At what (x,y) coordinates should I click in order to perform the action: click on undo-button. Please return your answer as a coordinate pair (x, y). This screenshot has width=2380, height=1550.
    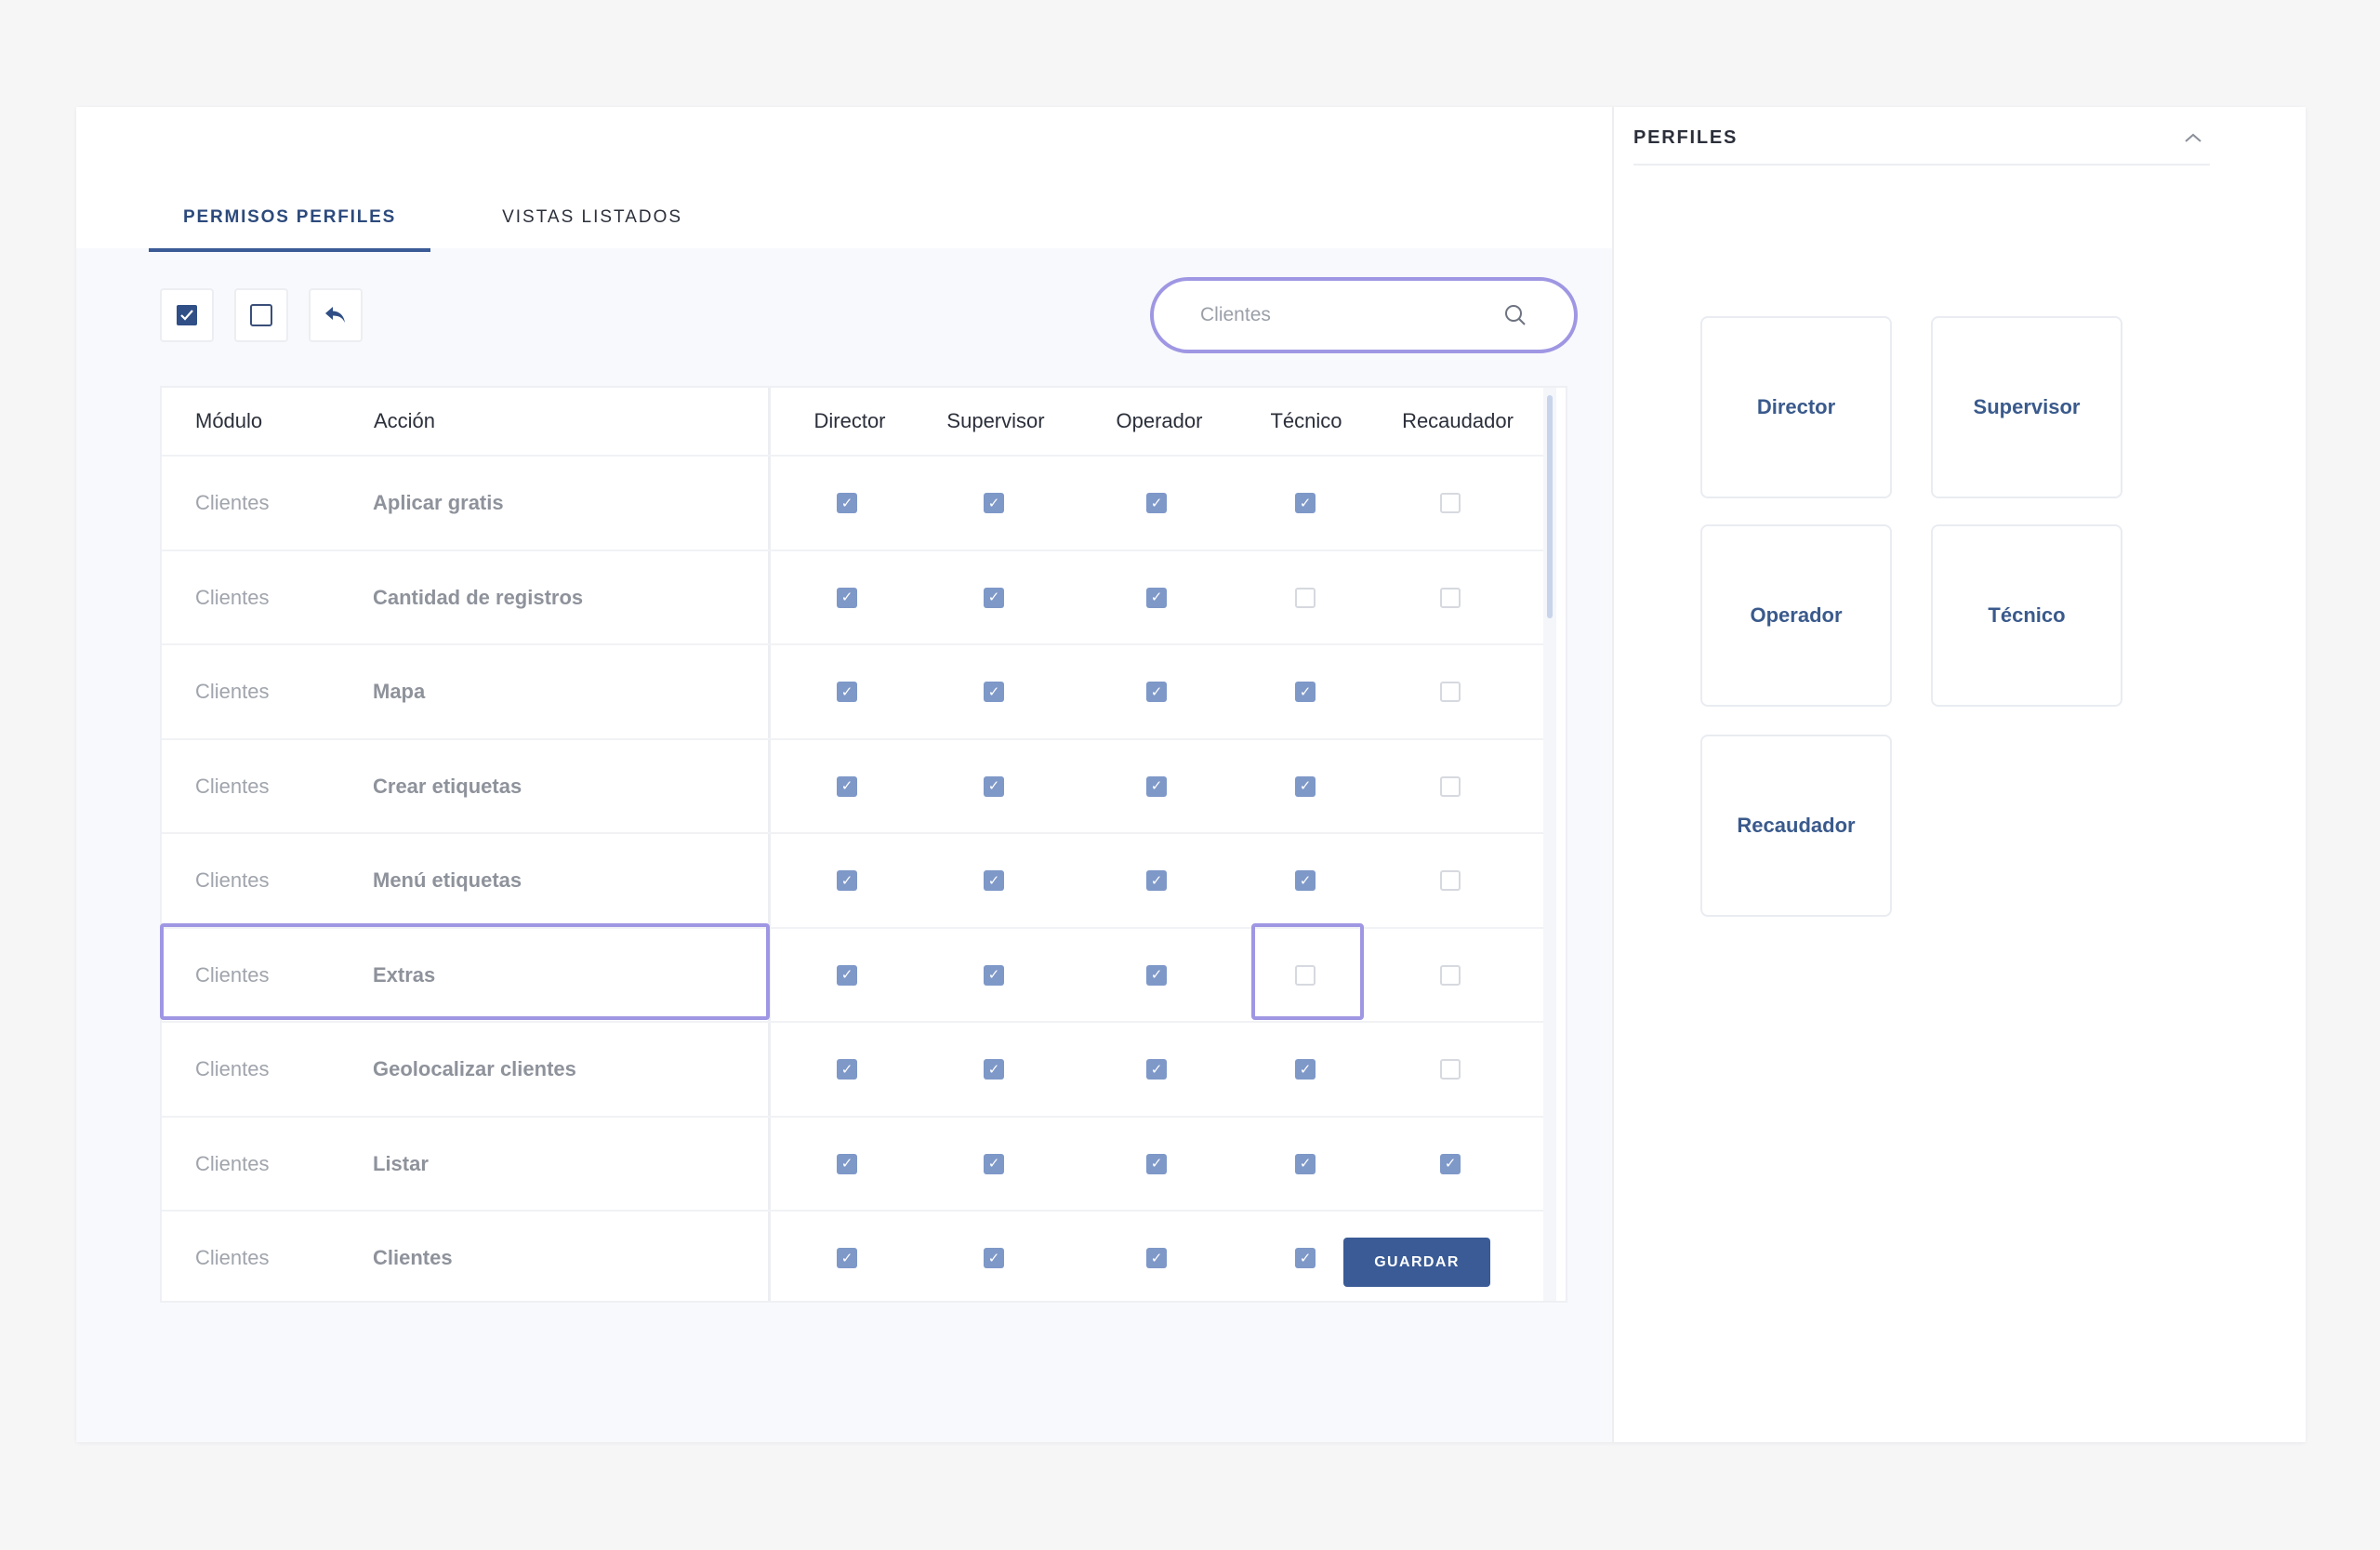
    Looking at the image, I should click on (336, 315).